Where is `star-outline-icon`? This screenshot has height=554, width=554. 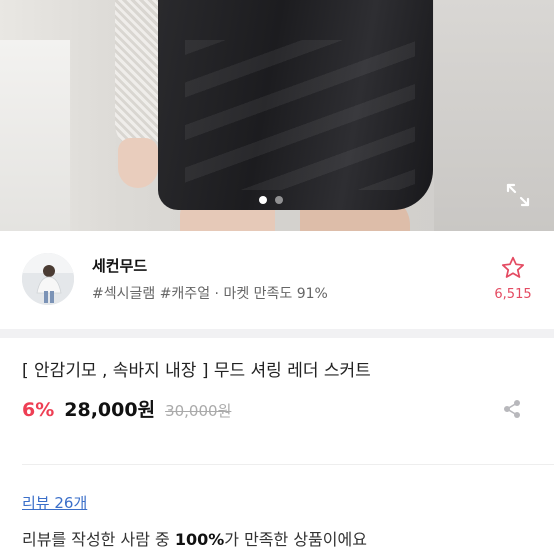
star-outline-icon is located at coordinates (513, 267).